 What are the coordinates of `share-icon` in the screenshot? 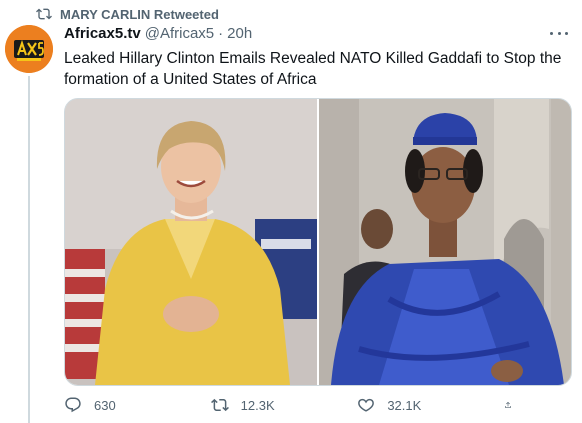 It's located at (507, 404).